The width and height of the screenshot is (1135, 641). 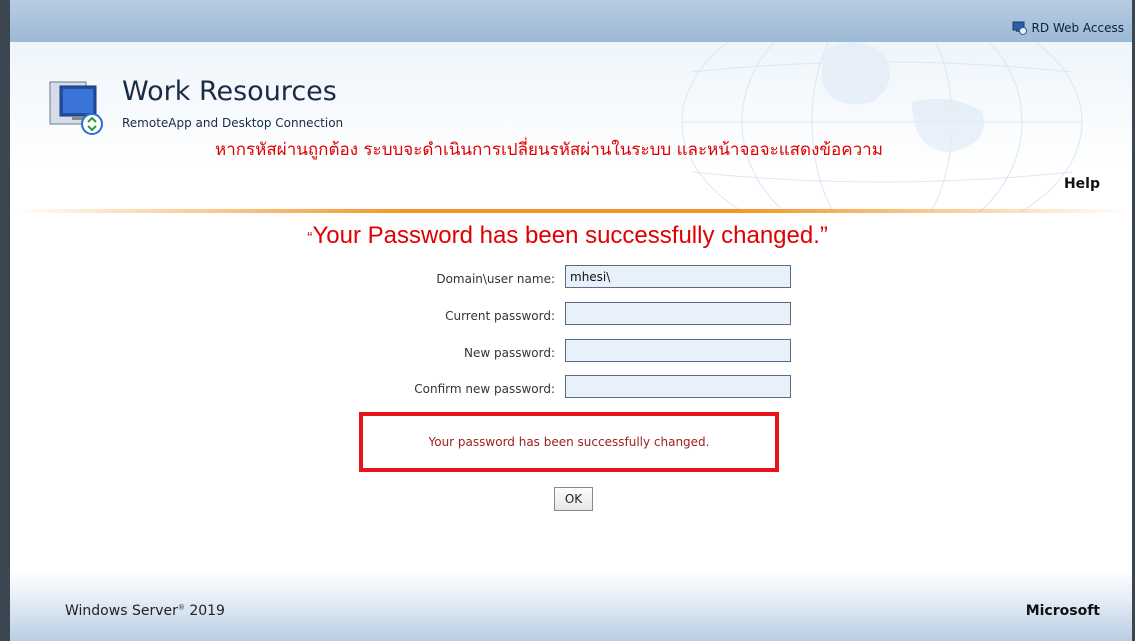 What do you see at coordinates (571, 605) in the screenshot?
I see `footer: Windows Server® 2019 Microsoft` at bounding box center [571, 605].